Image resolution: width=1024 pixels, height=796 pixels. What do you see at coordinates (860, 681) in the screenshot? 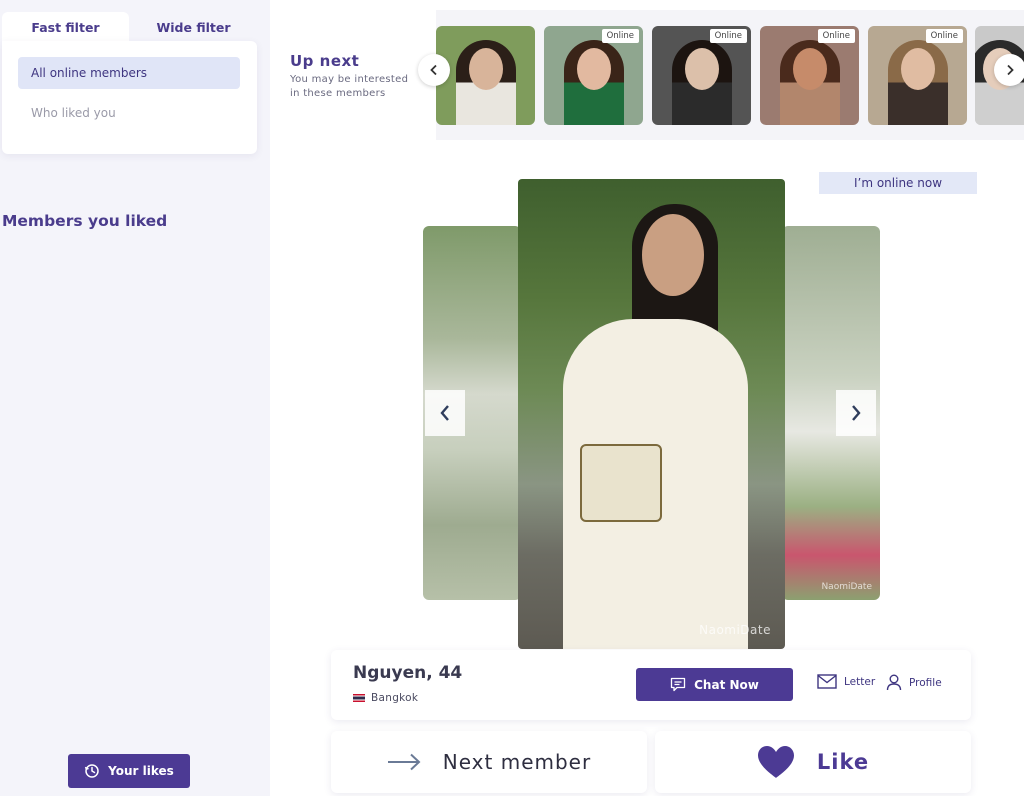
I see `letter-label: Letter` at bounding box center [860, 681].